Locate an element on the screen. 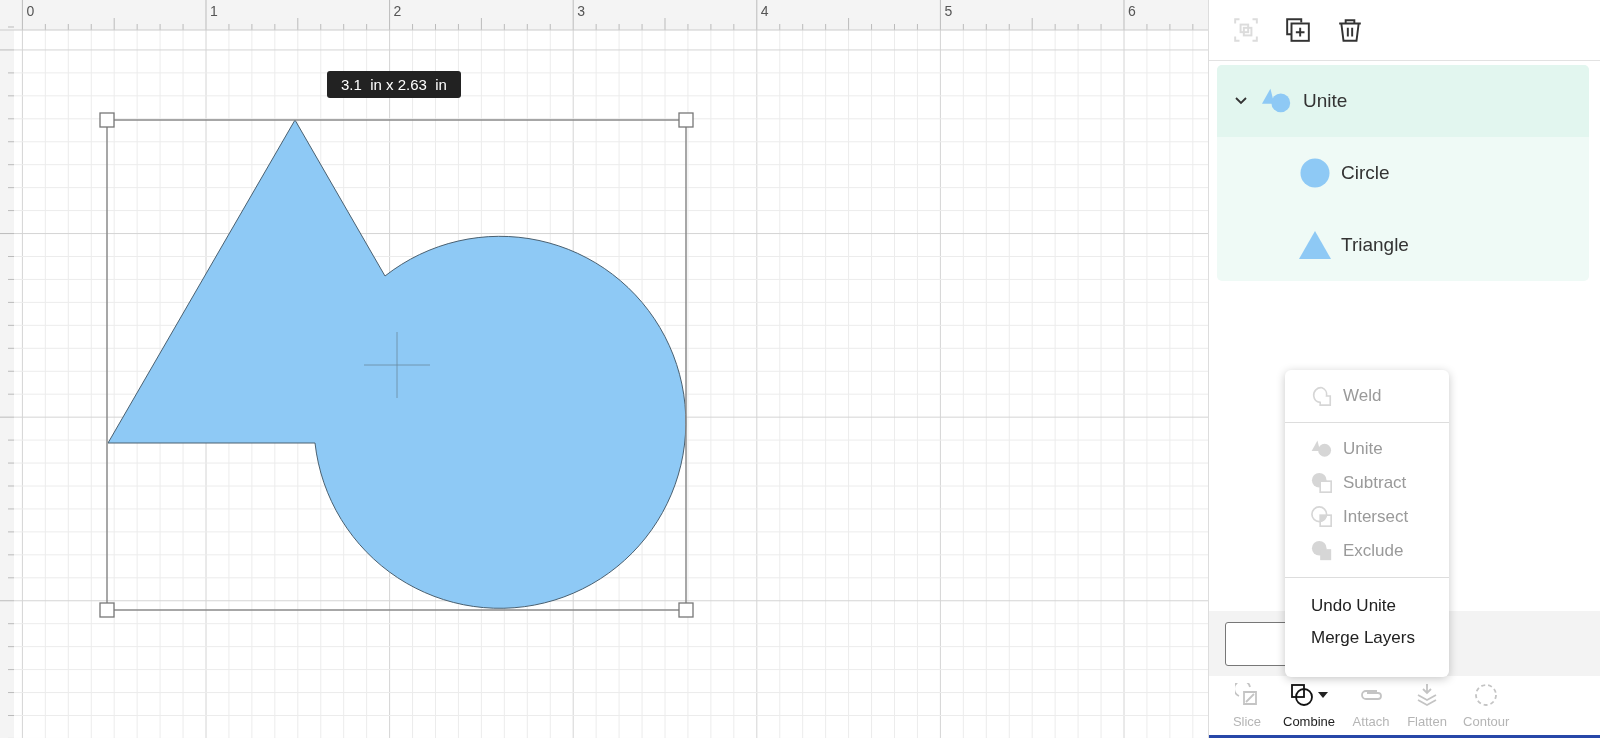  ruler-label: 0 is located at coordinates (30, 11).